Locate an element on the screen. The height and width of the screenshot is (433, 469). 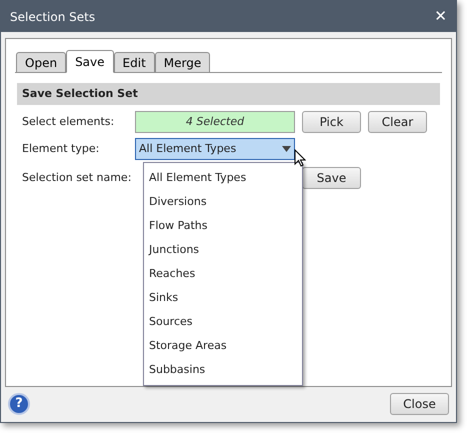
field-label: Select elements: is located at coordinates (68, 122).